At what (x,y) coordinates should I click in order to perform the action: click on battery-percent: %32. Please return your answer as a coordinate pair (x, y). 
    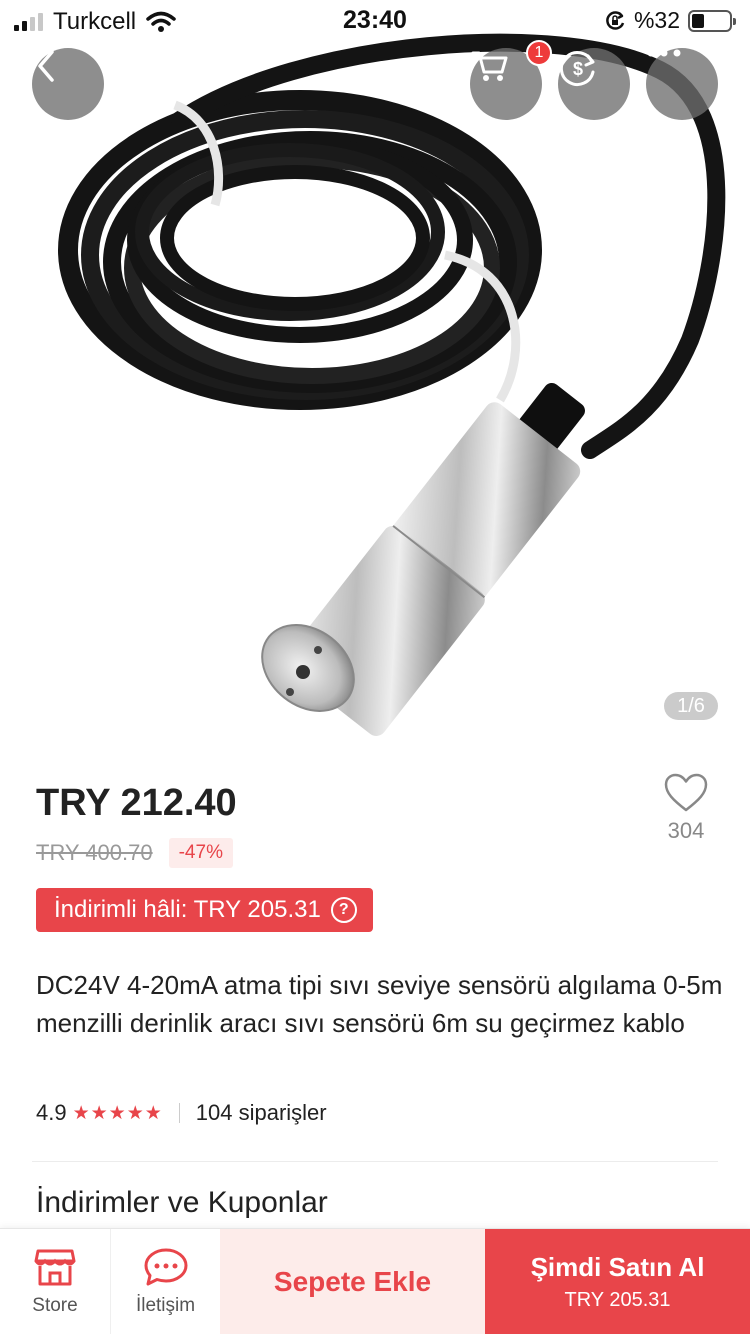
    Looking at the image, I should click on (656, 20).